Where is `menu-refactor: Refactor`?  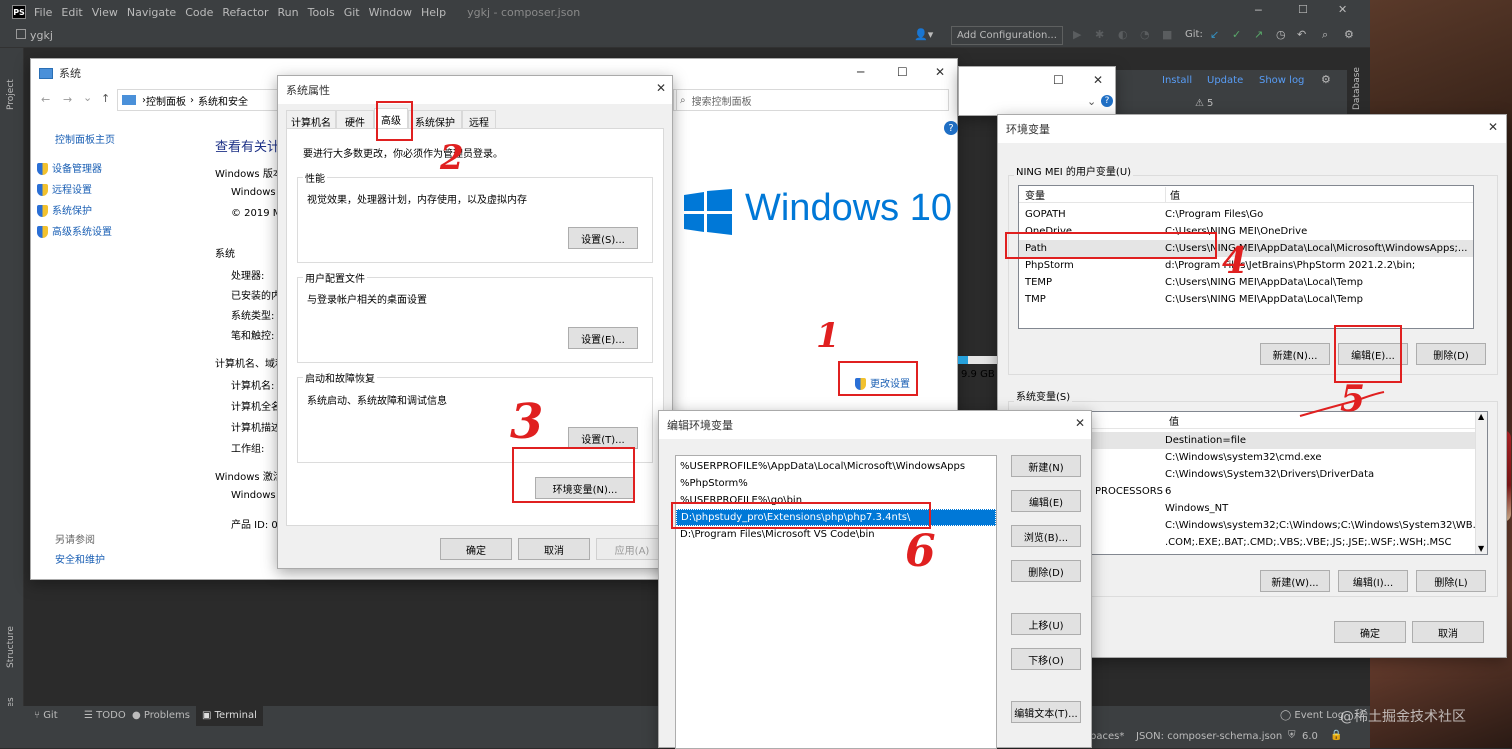
menu-refactor: Refactor is located at coordinates (245, 12).